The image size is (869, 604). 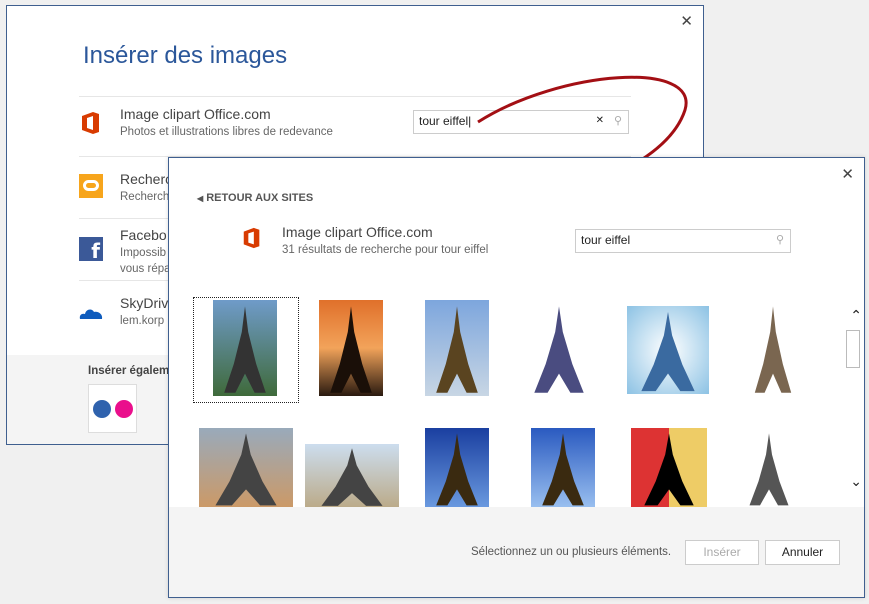 I want to click on selected-thumbnail-focus, so click(x=246, y=350).